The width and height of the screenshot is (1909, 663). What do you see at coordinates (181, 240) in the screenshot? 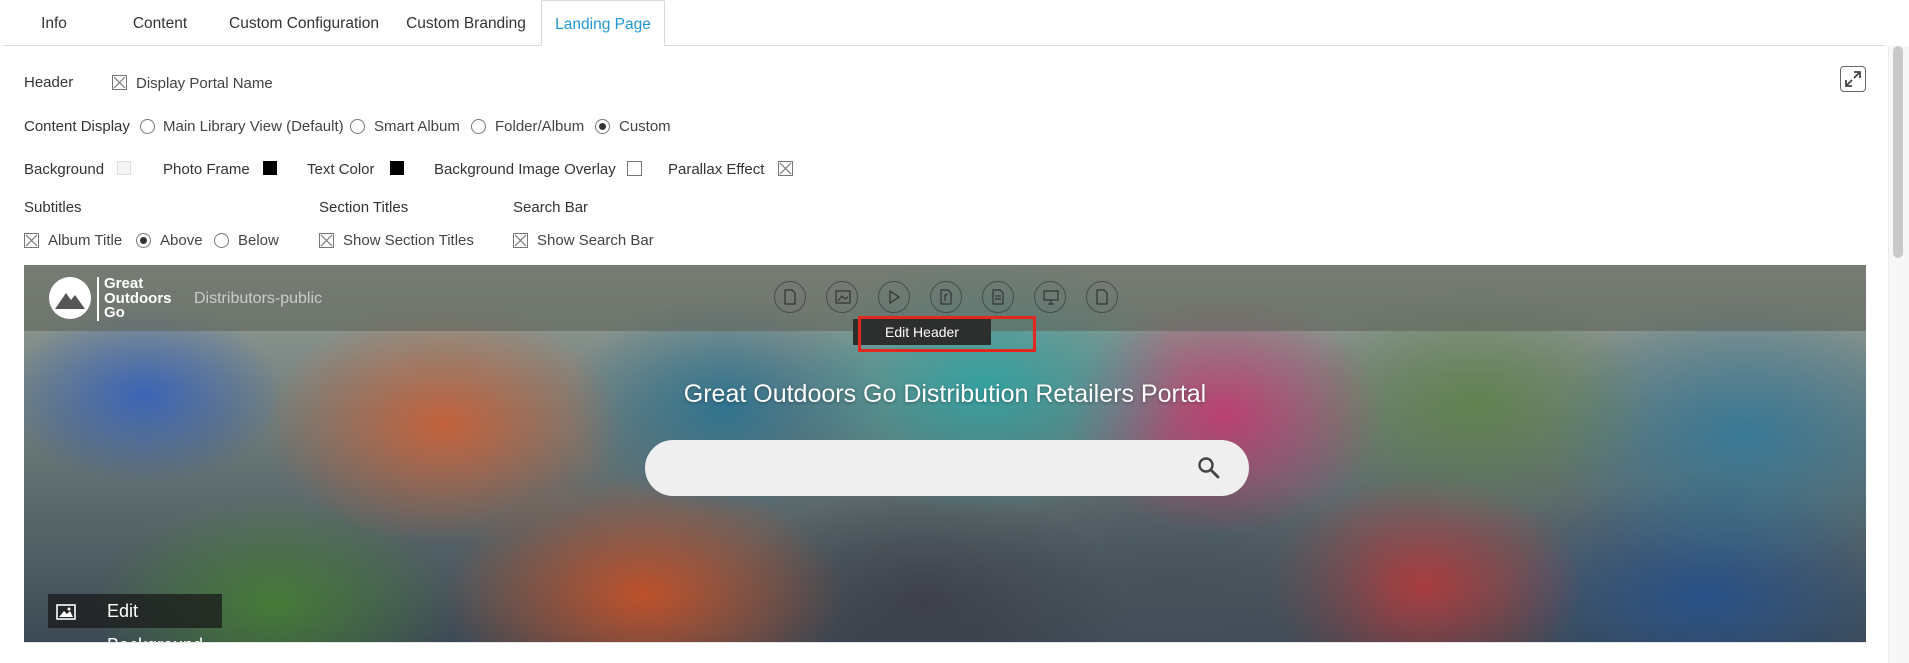
I see `radio-subtitle-above-label: Above` at bounding box center [181, 240].